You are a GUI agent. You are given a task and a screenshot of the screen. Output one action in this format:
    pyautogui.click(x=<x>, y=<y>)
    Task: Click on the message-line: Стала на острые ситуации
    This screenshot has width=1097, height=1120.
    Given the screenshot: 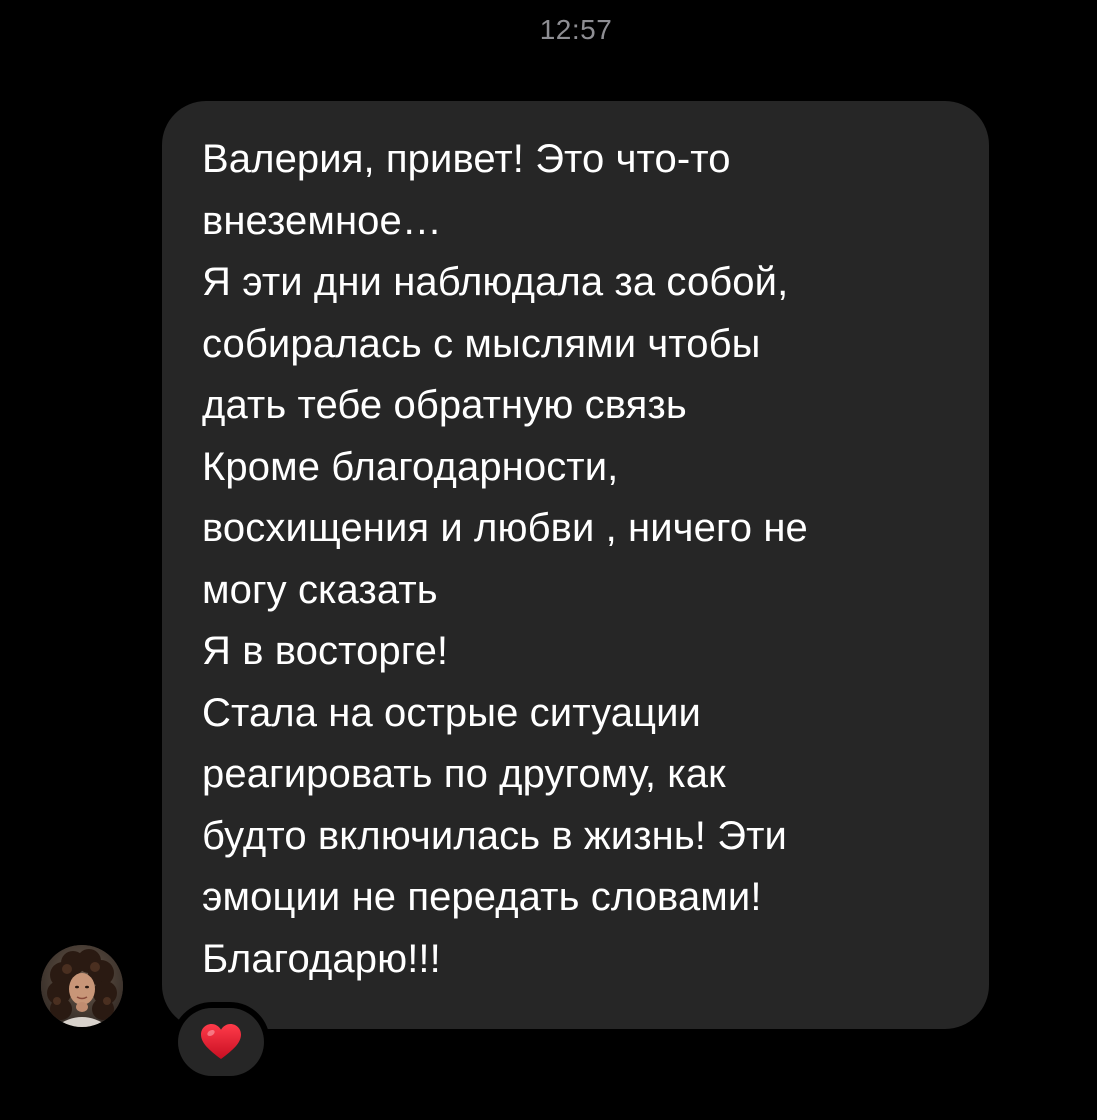 What is the action you would take?
    pyautogui.click(x=451, y=712)
    